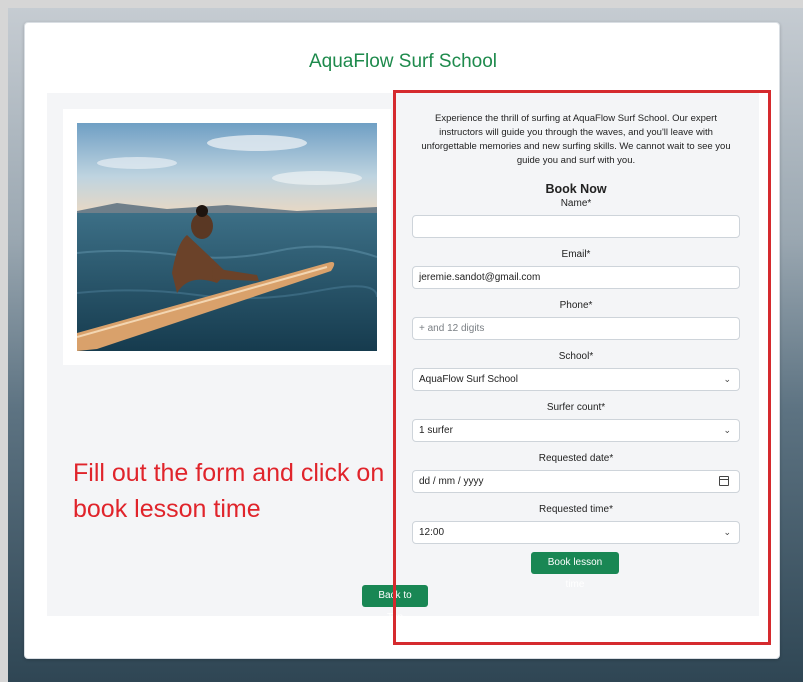 The width and height of the screenshot is (803, 682). I want to click on school-label: School*, so click(576, 356).